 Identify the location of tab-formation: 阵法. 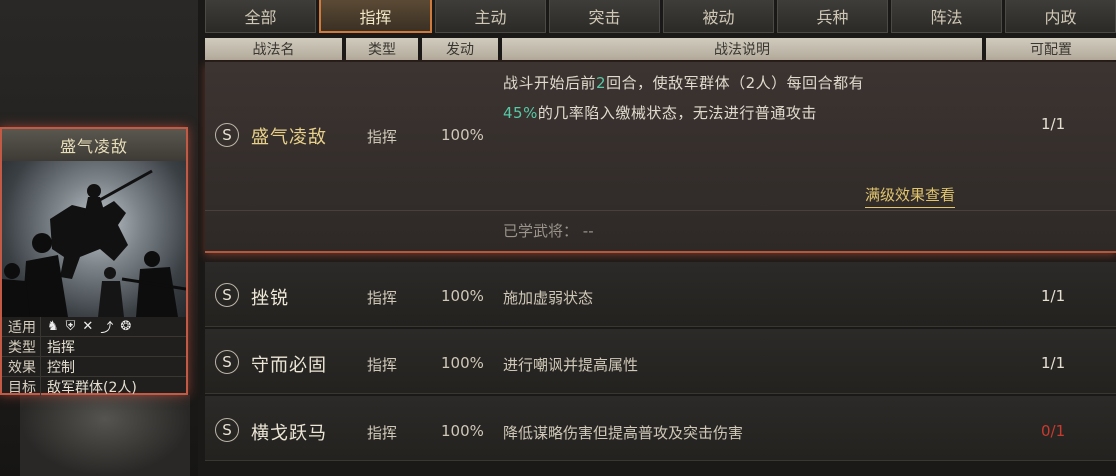
(946, 16).